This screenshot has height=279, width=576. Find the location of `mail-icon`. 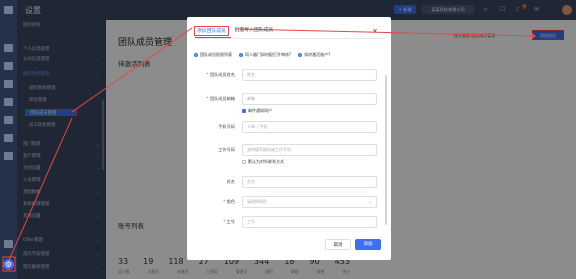

mail-icon is located at coordinates (8, 156).